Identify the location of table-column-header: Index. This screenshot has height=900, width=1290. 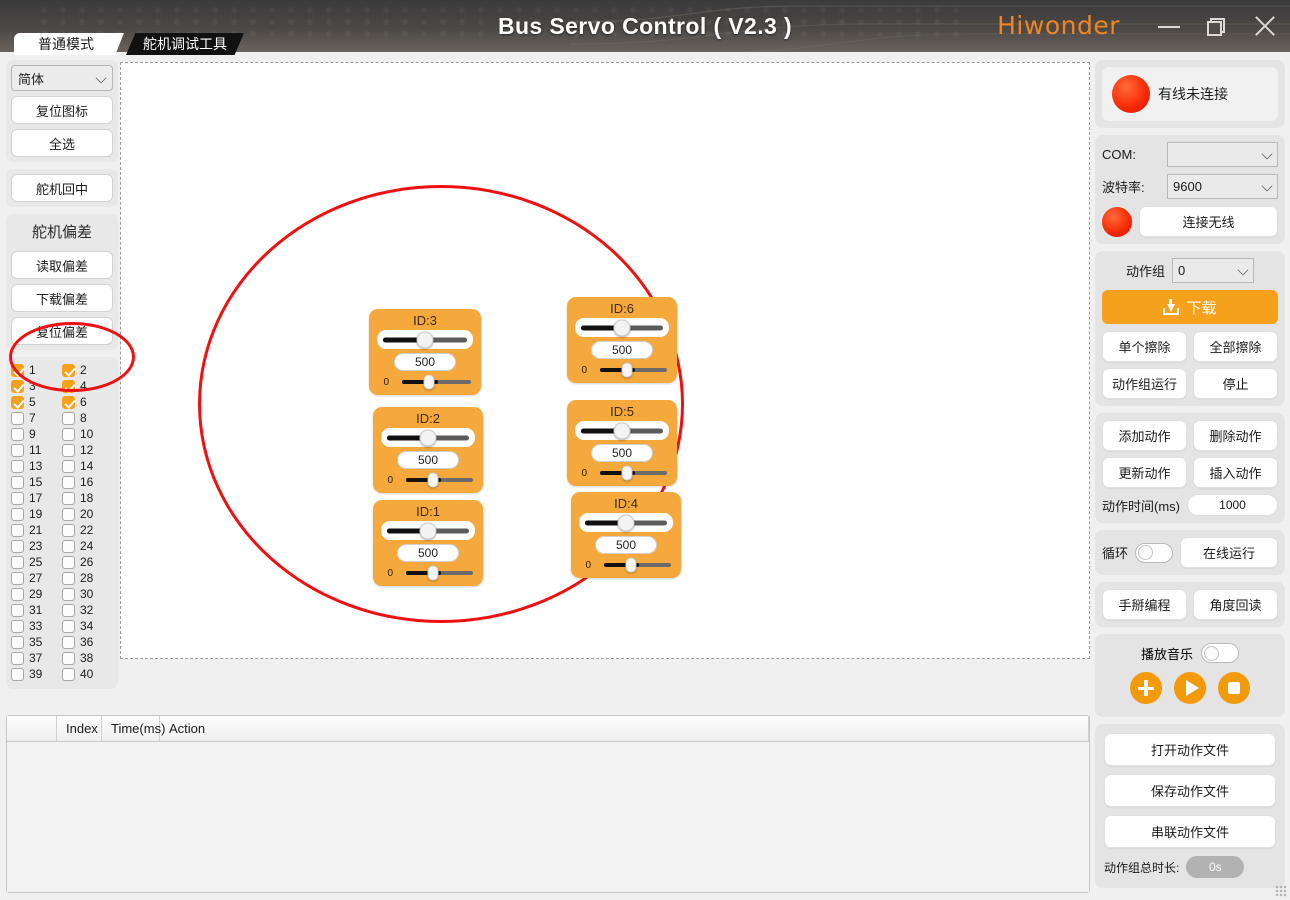
(79, 729).